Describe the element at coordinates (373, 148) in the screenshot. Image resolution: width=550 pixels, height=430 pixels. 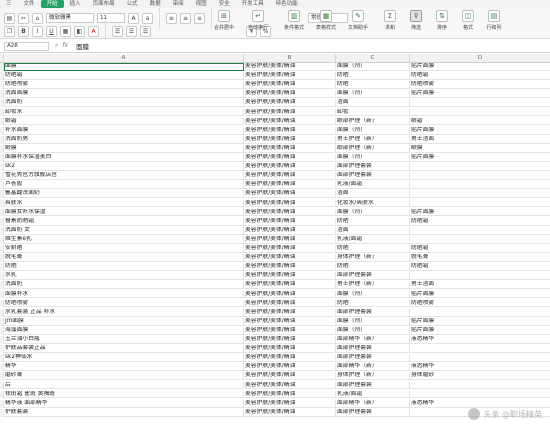
I see `cell-c: 眼部护理（新）` at that location.